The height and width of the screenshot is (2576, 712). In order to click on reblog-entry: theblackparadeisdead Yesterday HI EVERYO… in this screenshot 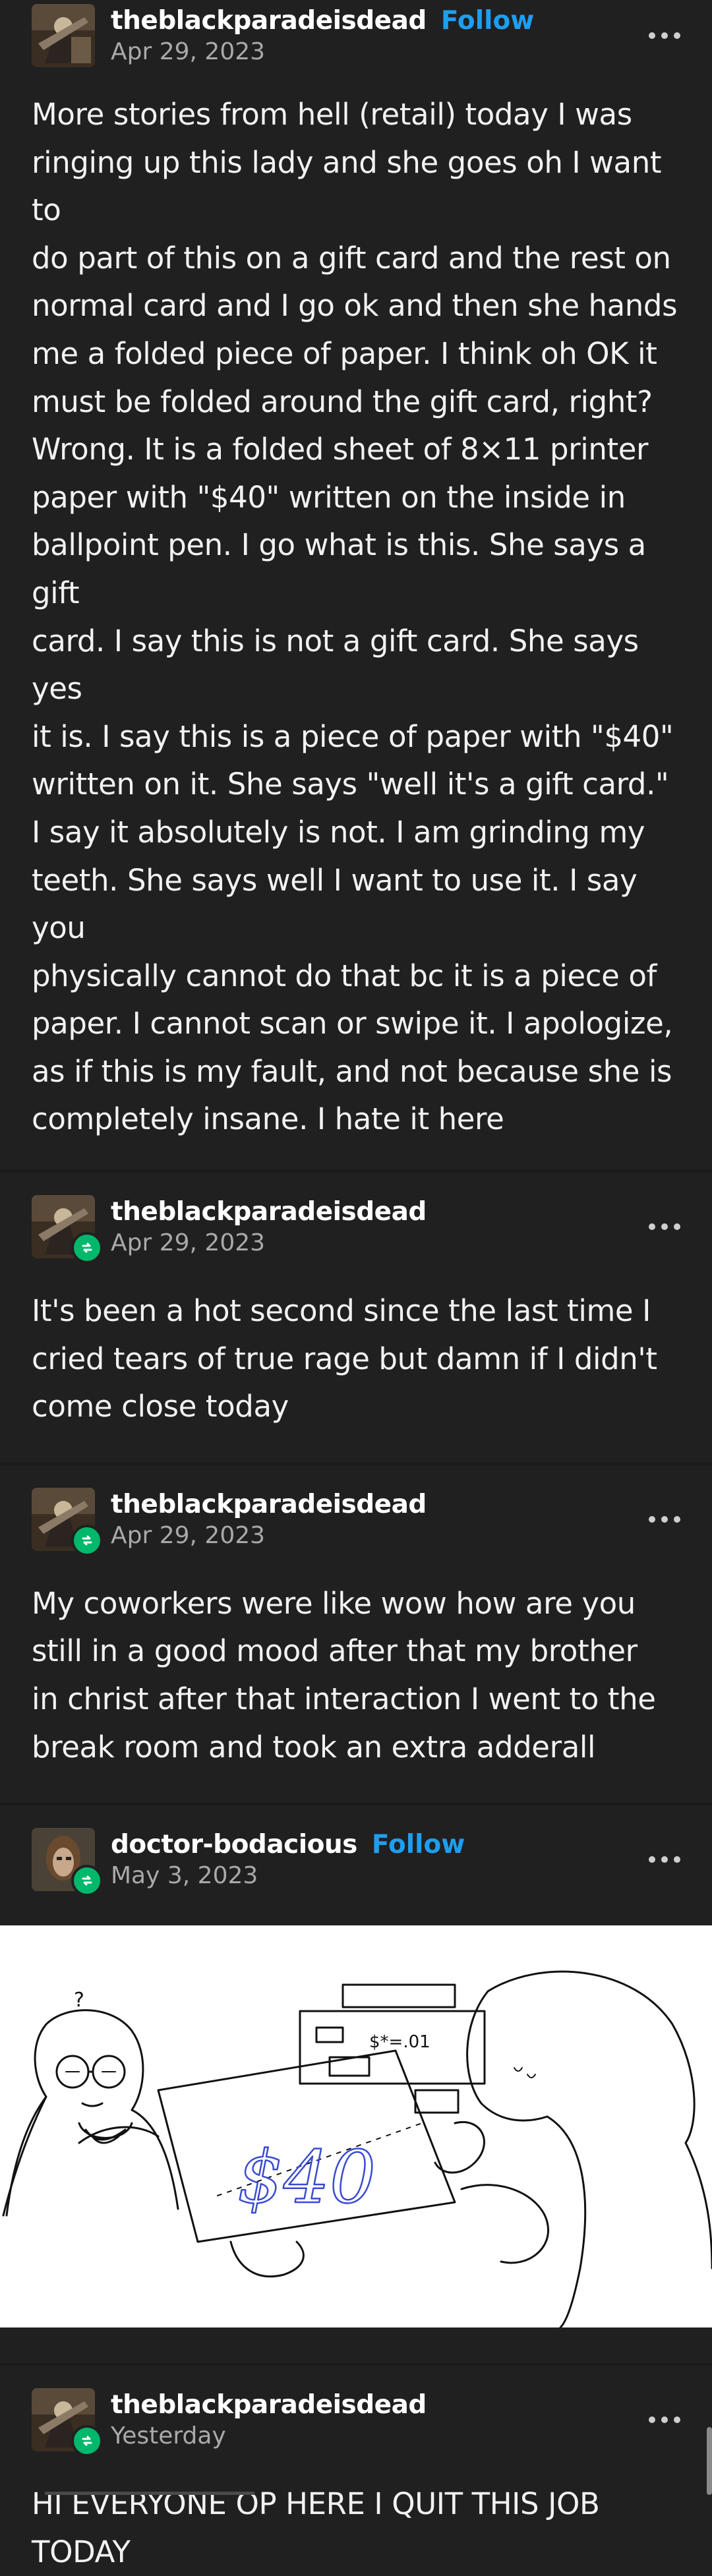, I will do `click(356, 2471)`.